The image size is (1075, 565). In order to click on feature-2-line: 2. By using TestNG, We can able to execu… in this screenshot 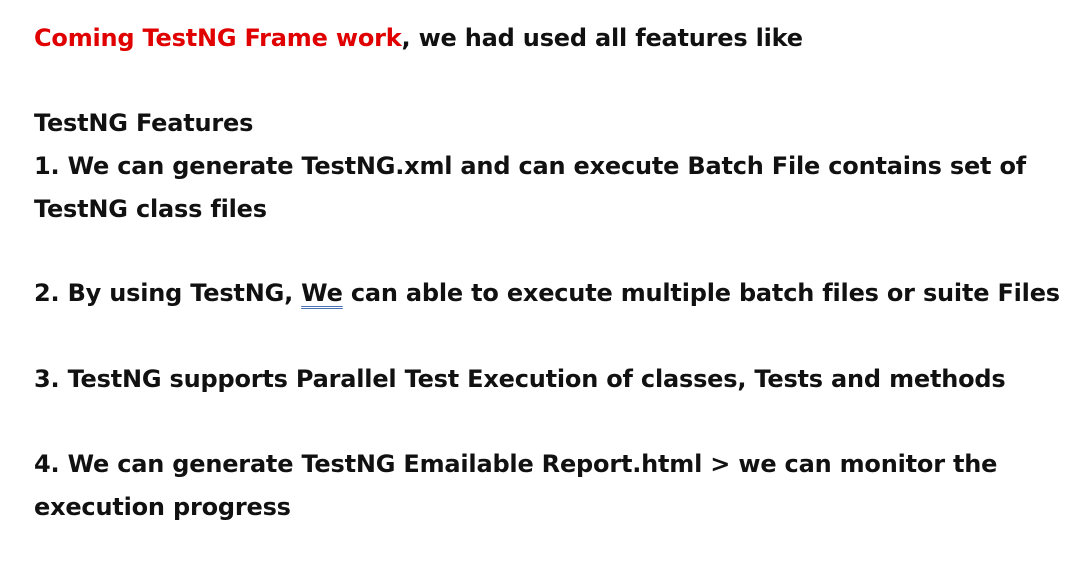, I will do `click(547, 293)`.